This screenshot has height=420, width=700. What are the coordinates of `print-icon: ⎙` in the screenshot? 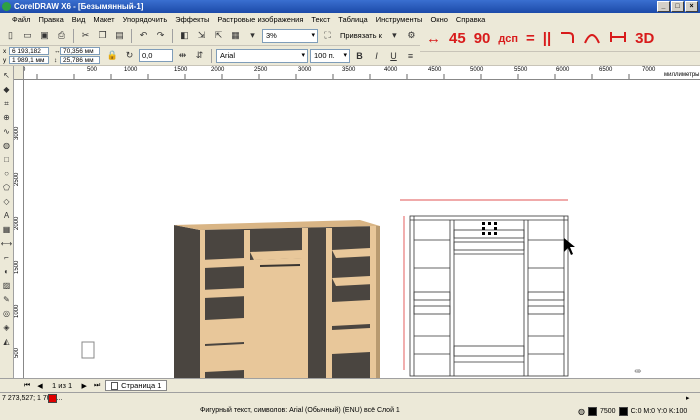 It's located at (61, 35).